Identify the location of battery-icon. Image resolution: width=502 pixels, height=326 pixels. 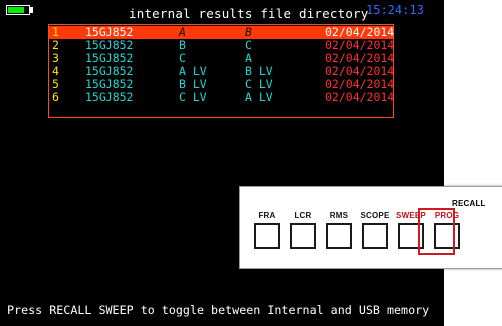
(18, 10).